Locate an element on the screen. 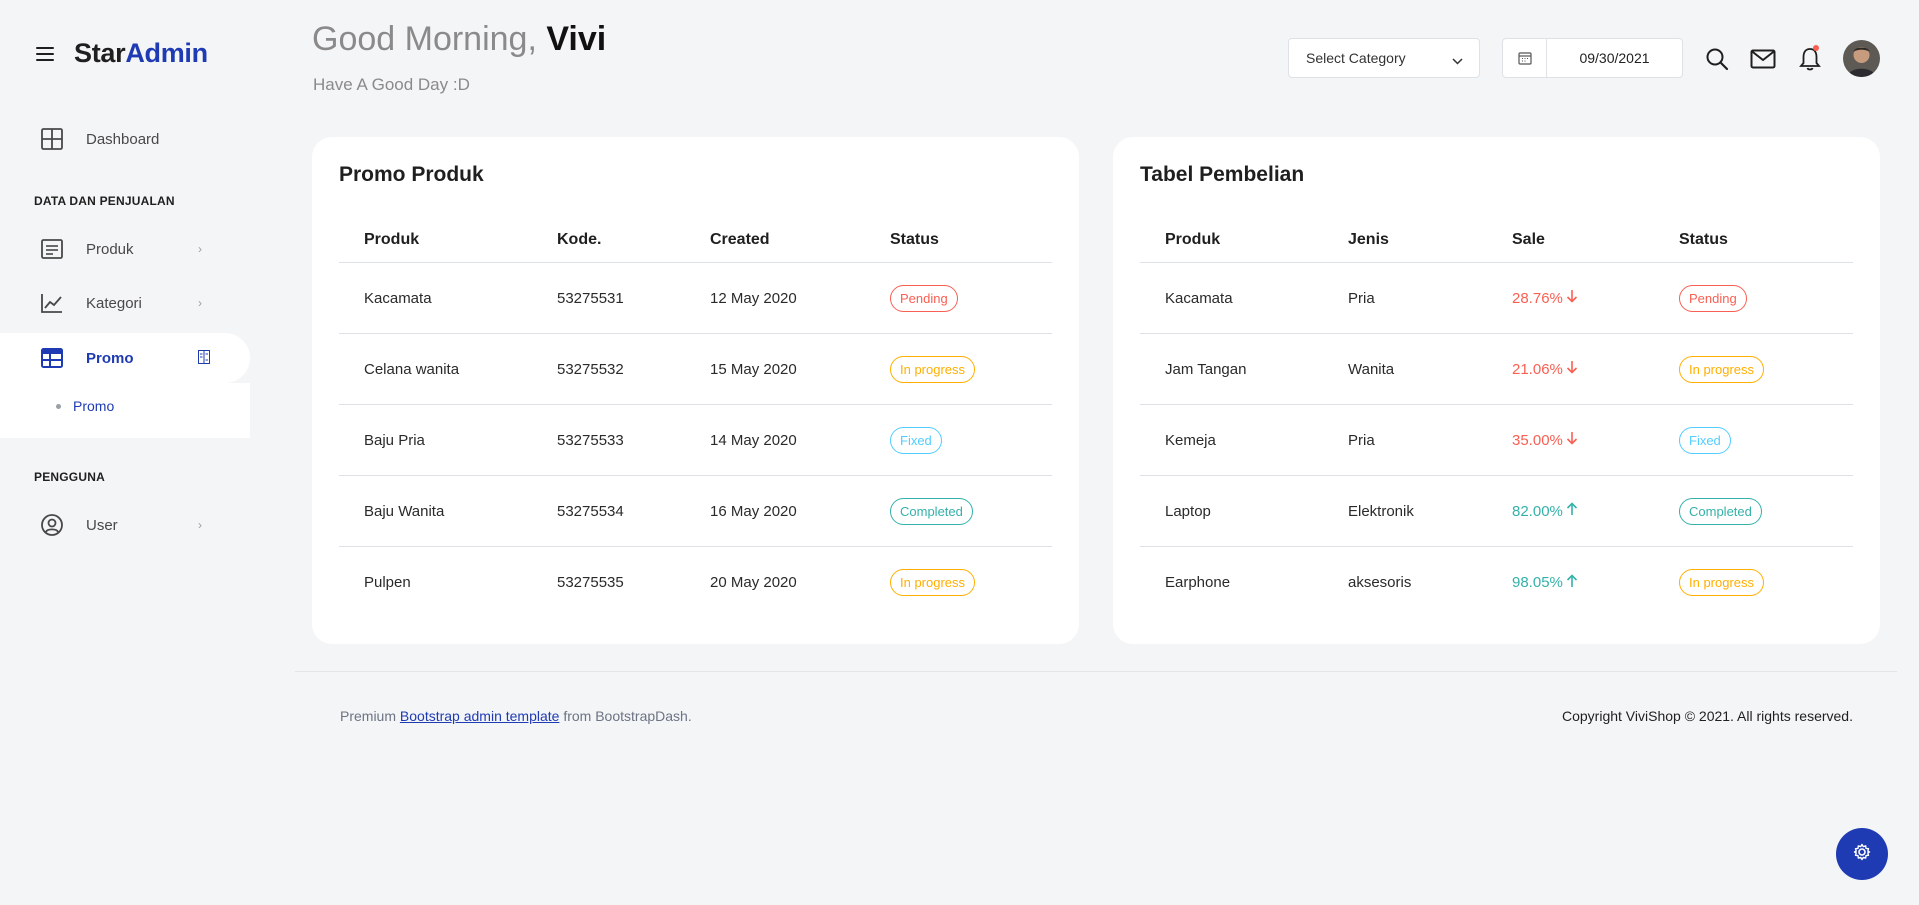 This screenshot has width=1919, height=905. table-row: Kacamata 53275531 12 May 2020 Pending is located at coordinates (695, 298).